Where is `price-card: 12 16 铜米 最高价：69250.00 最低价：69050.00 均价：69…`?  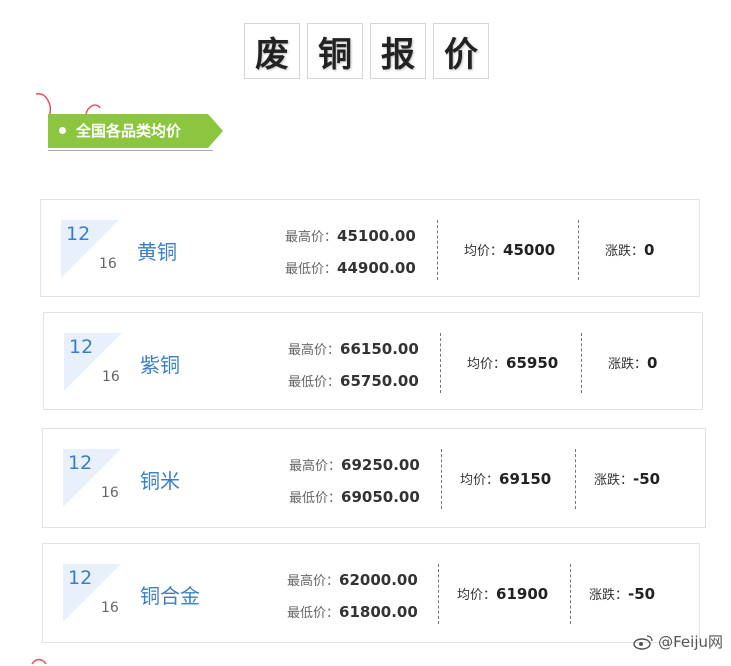
price-card: 12 16 铜米 最高价：69250.00 最低价：69050.00 均价：69… is located at coordinates (374, 478).